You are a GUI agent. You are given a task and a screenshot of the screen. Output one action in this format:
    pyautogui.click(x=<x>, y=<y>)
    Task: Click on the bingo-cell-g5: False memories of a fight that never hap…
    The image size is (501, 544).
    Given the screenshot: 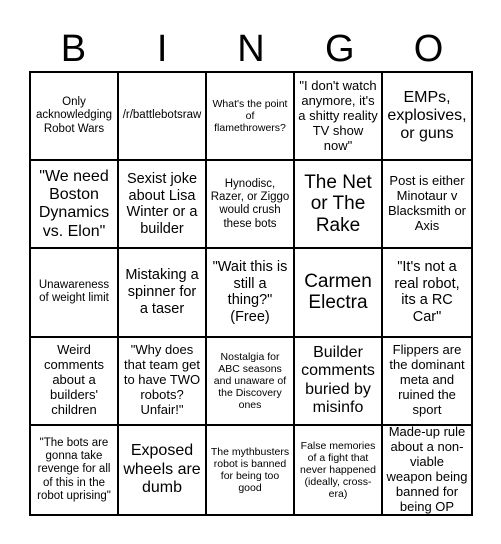 What is the action you would take?
    pyautogui.click(x=339, y=469)
    